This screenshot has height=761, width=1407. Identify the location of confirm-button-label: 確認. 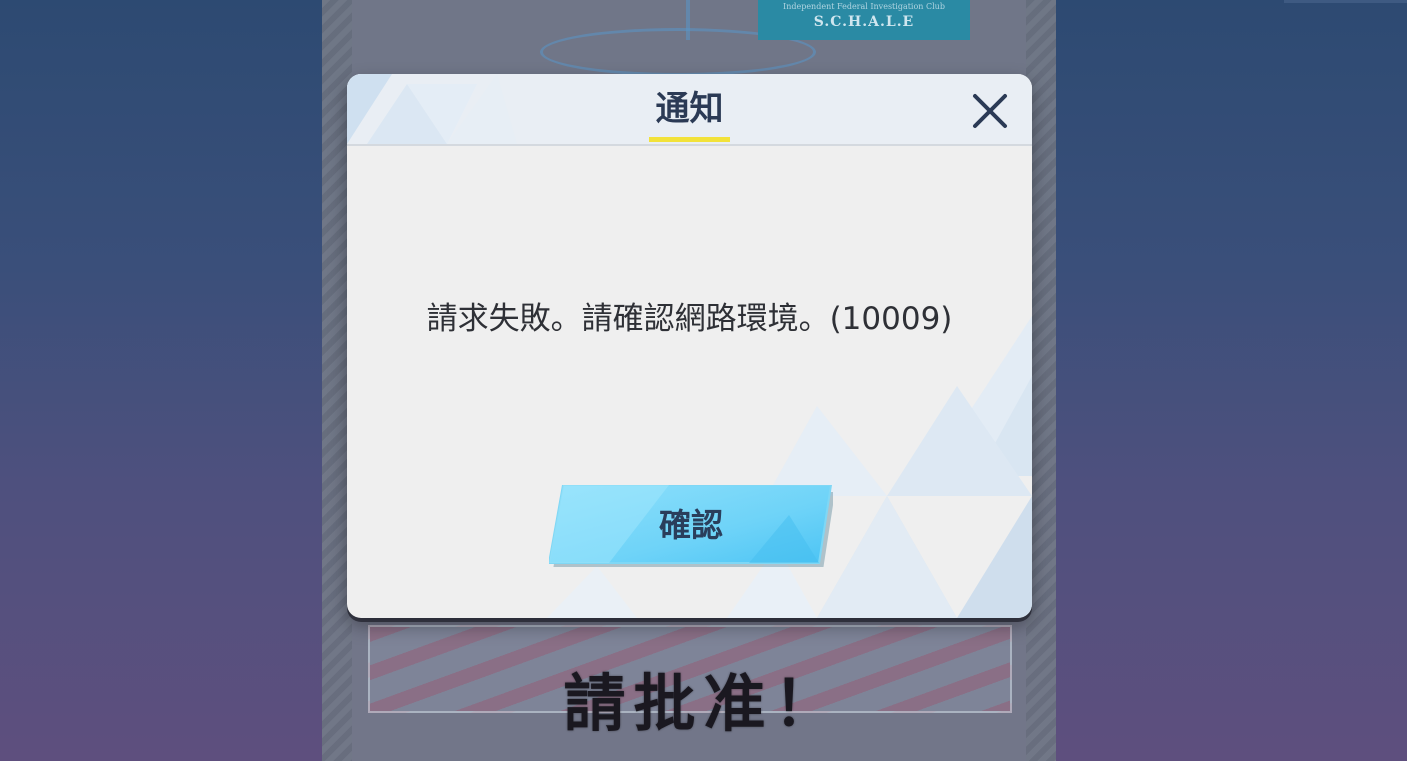
(690, 525).